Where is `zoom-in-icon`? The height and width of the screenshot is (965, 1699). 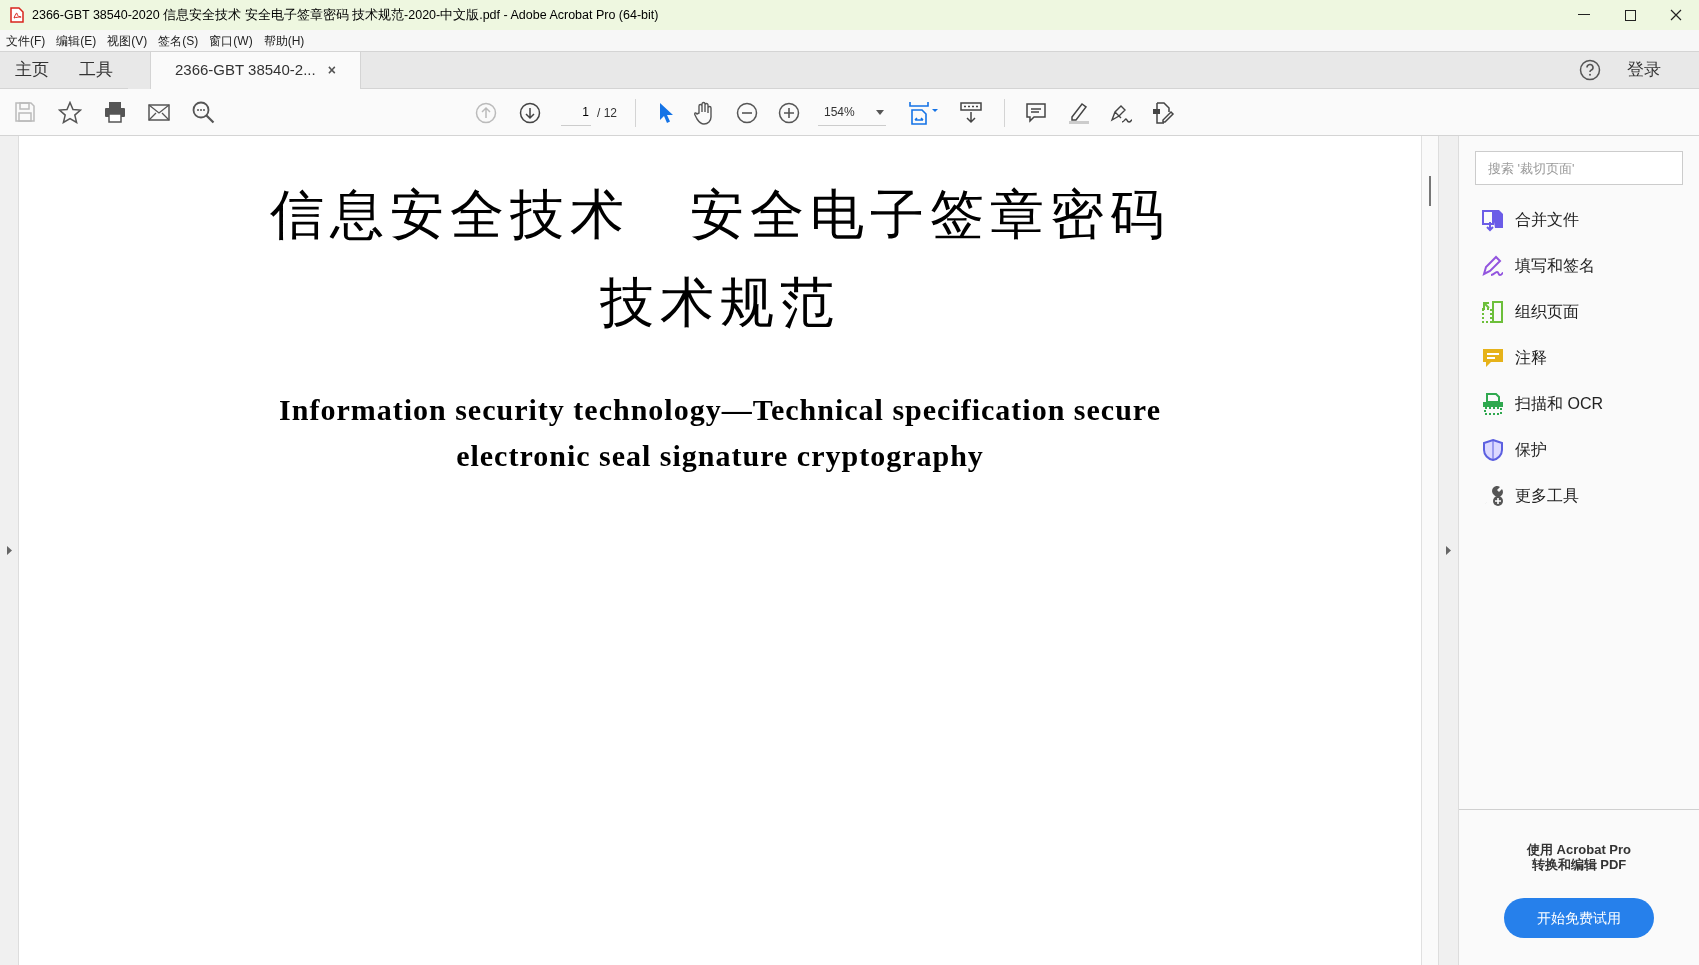 zoom-in-icon is located at coordinates (789, 112).